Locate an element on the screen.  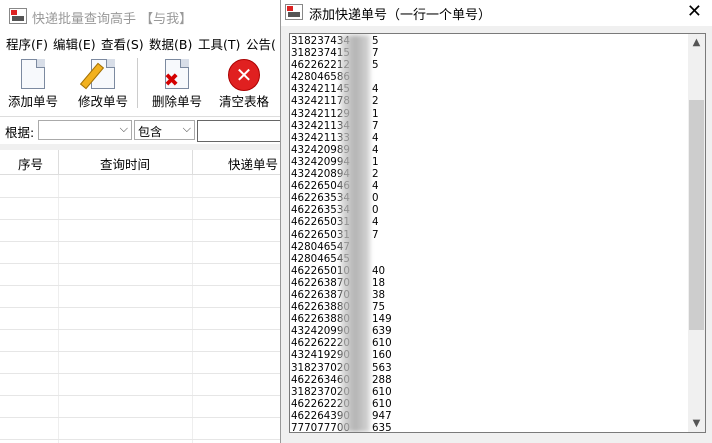
clear-circle-x-icon: ✕ is located at coordinates (244, 75).